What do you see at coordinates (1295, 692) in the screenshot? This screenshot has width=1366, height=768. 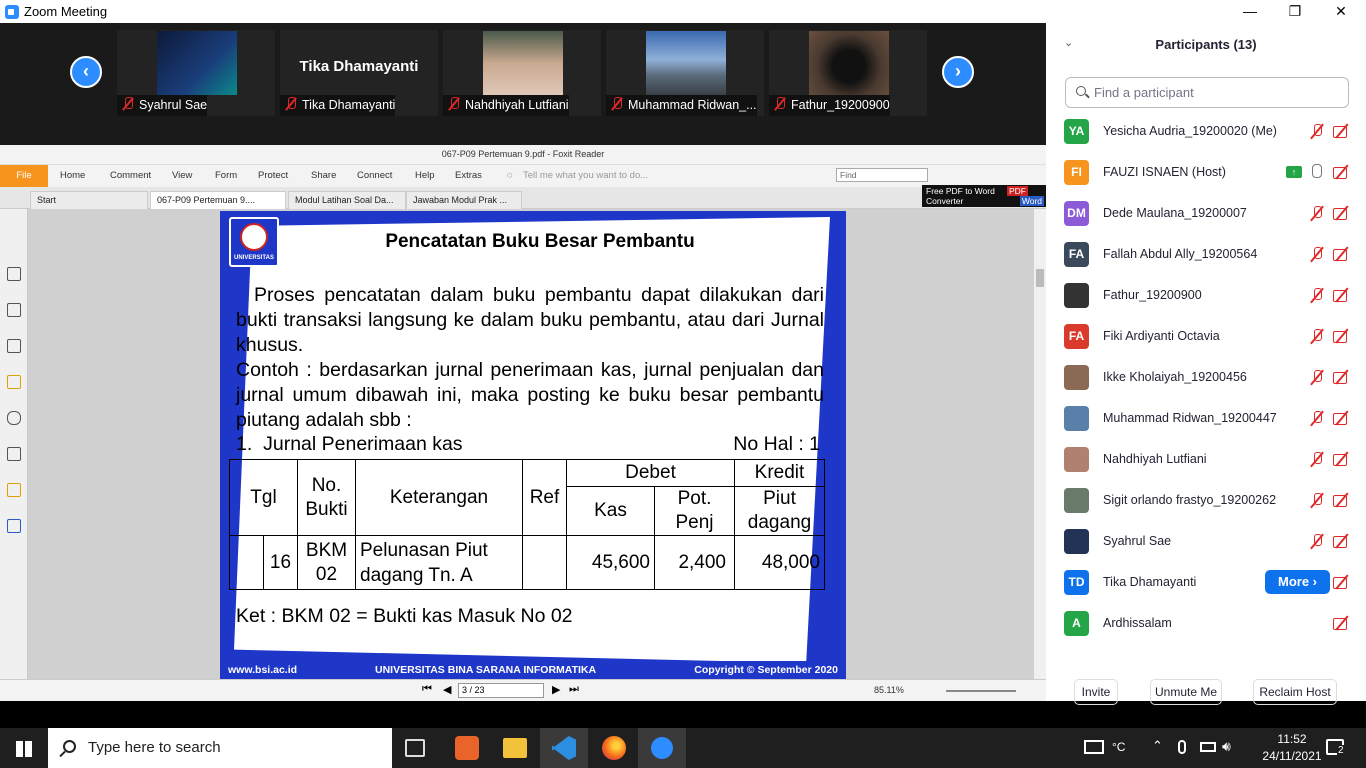 I see `reclaim-host-button: Reclaim Host` at bounding box center [1295, 692].